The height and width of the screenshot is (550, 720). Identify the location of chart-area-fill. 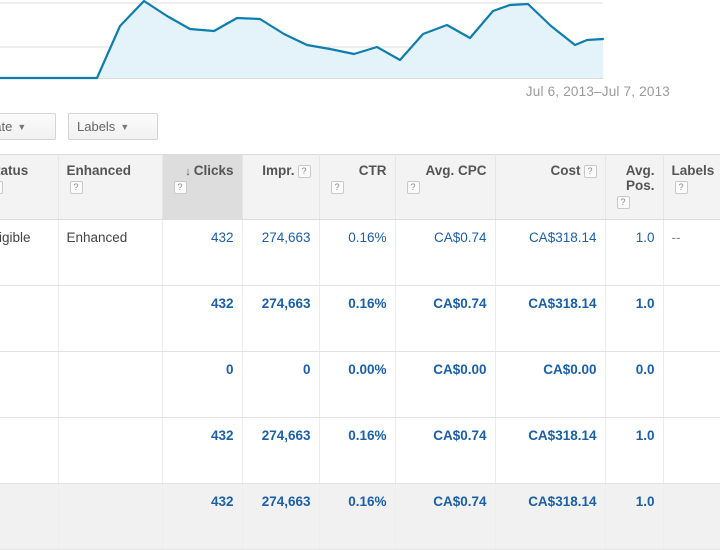
(301, 39).